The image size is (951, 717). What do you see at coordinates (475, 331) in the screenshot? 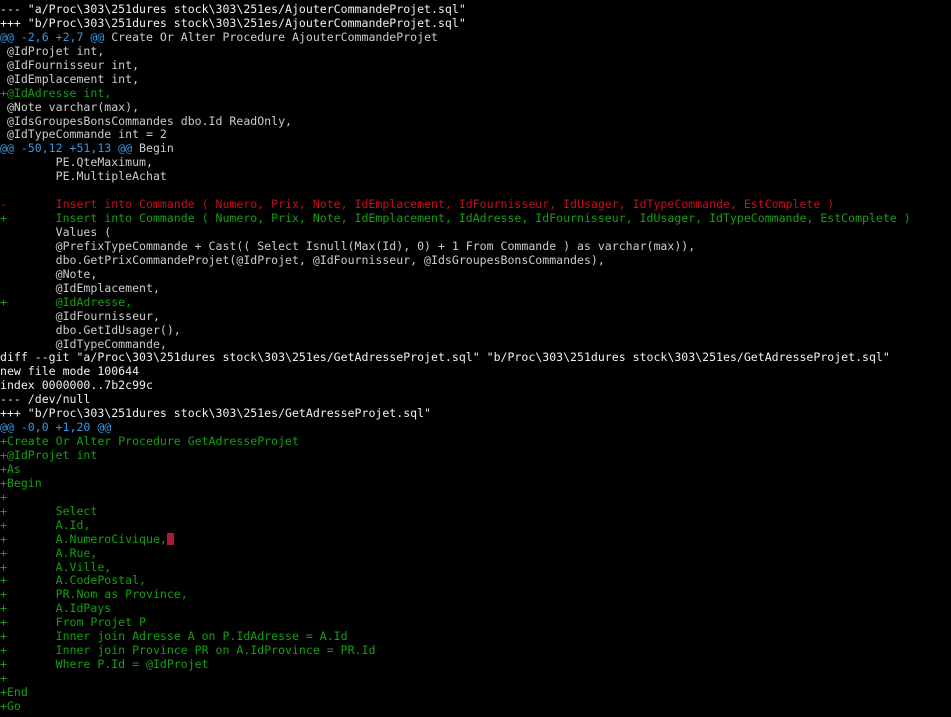
I see `diff-line-context: dbo.GetIdUsager(),` at bounding box center [475, 331].